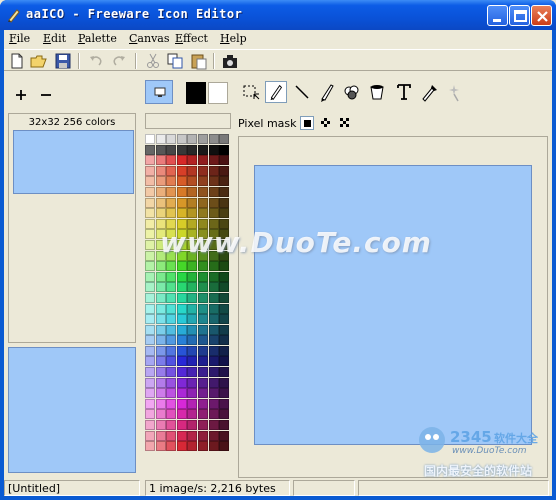  I want to click on eyedropper-icon, so click(429, 92).